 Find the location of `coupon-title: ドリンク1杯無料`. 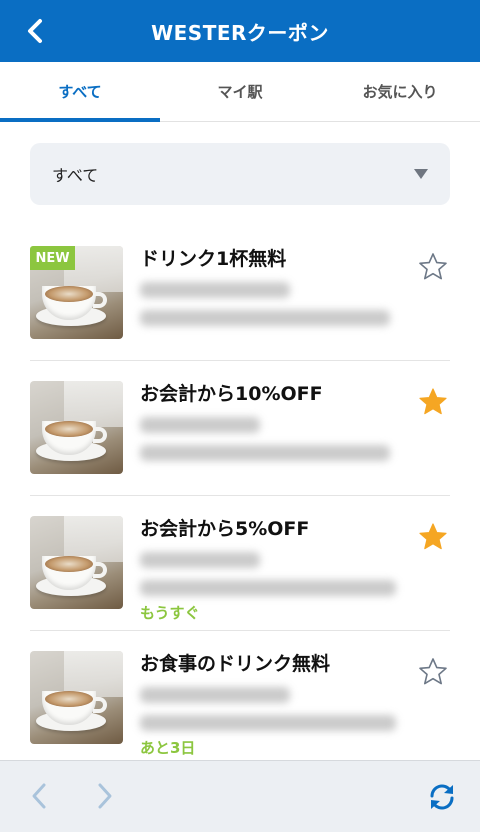

coupon-title: ドリンク1杯無料 is located at coordinates (213, 259).